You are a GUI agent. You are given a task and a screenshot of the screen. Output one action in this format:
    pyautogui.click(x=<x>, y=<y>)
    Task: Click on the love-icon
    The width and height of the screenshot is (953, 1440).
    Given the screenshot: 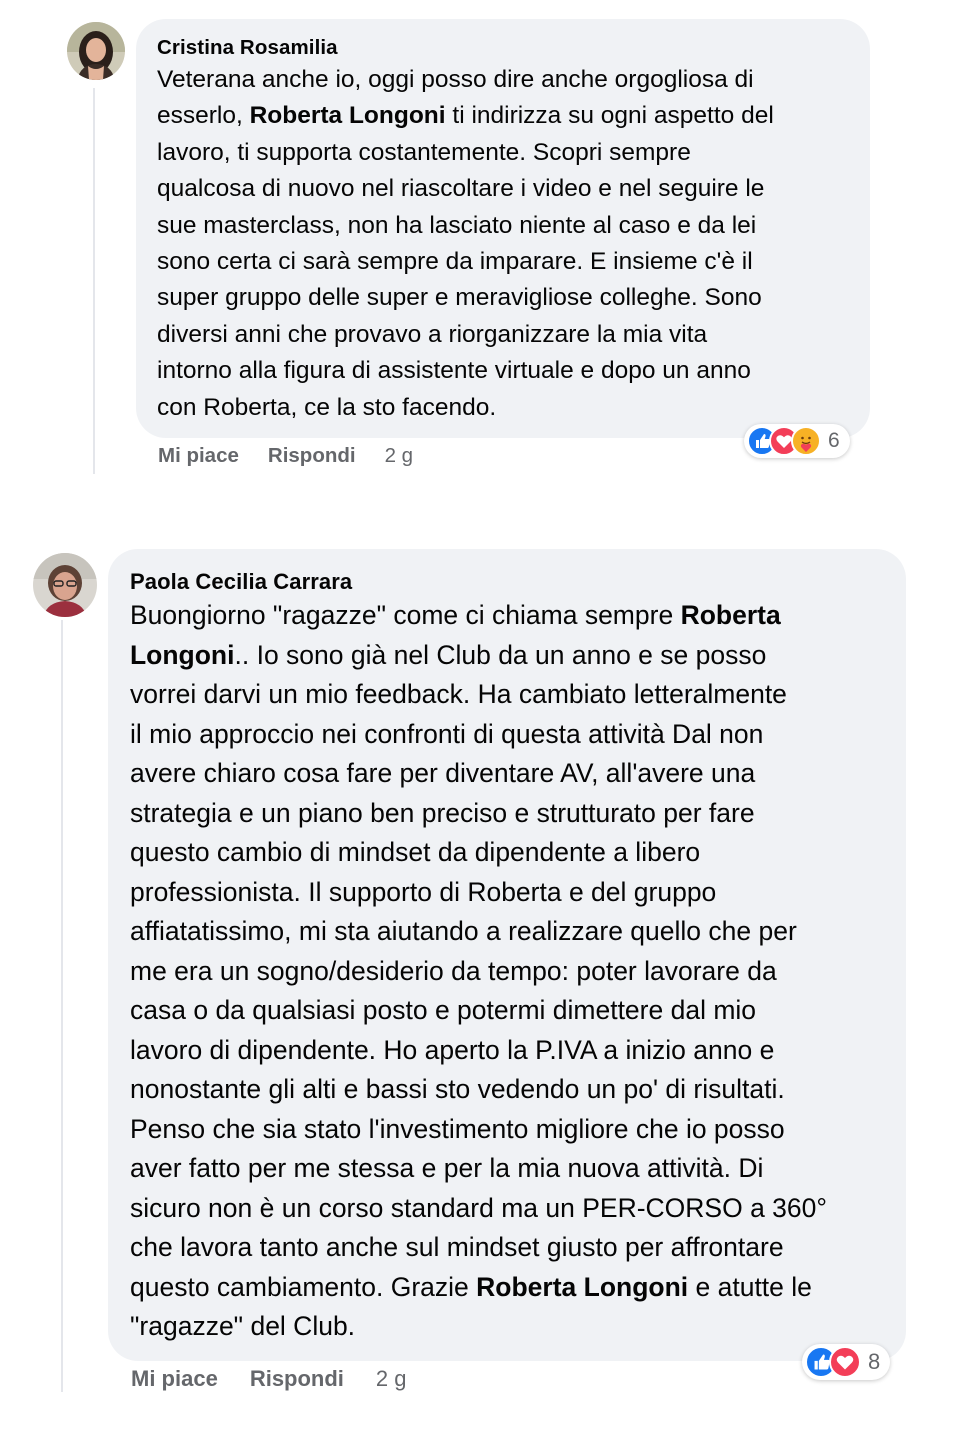 What is the action you would take?
    pyautogui.click(x=845, y=1362)
    